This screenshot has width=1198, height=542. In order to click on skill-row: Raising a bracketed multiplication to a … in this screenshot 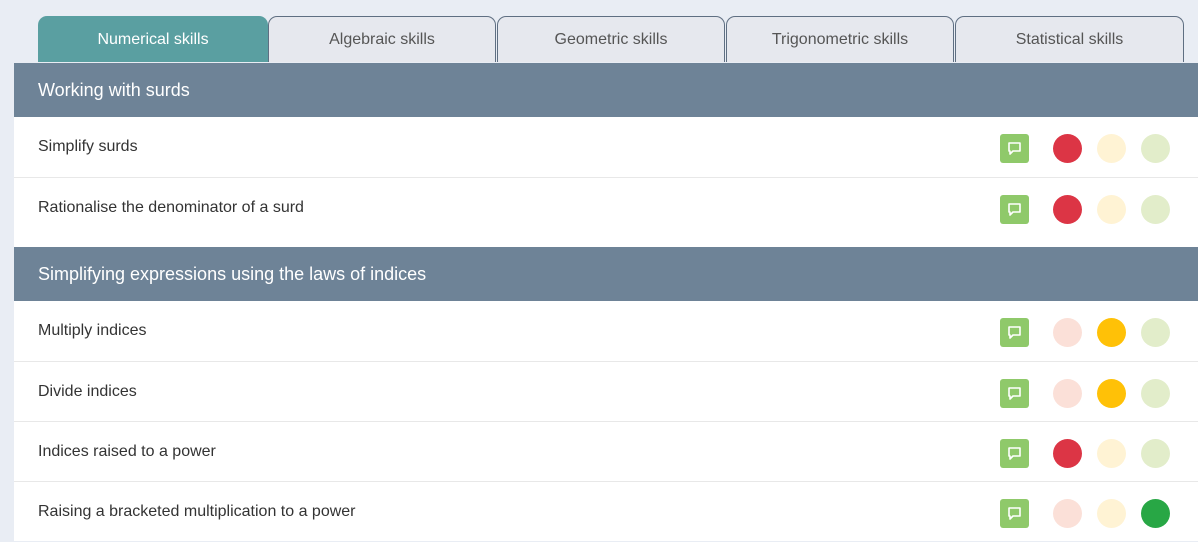, I will do `click(606, 511)`.